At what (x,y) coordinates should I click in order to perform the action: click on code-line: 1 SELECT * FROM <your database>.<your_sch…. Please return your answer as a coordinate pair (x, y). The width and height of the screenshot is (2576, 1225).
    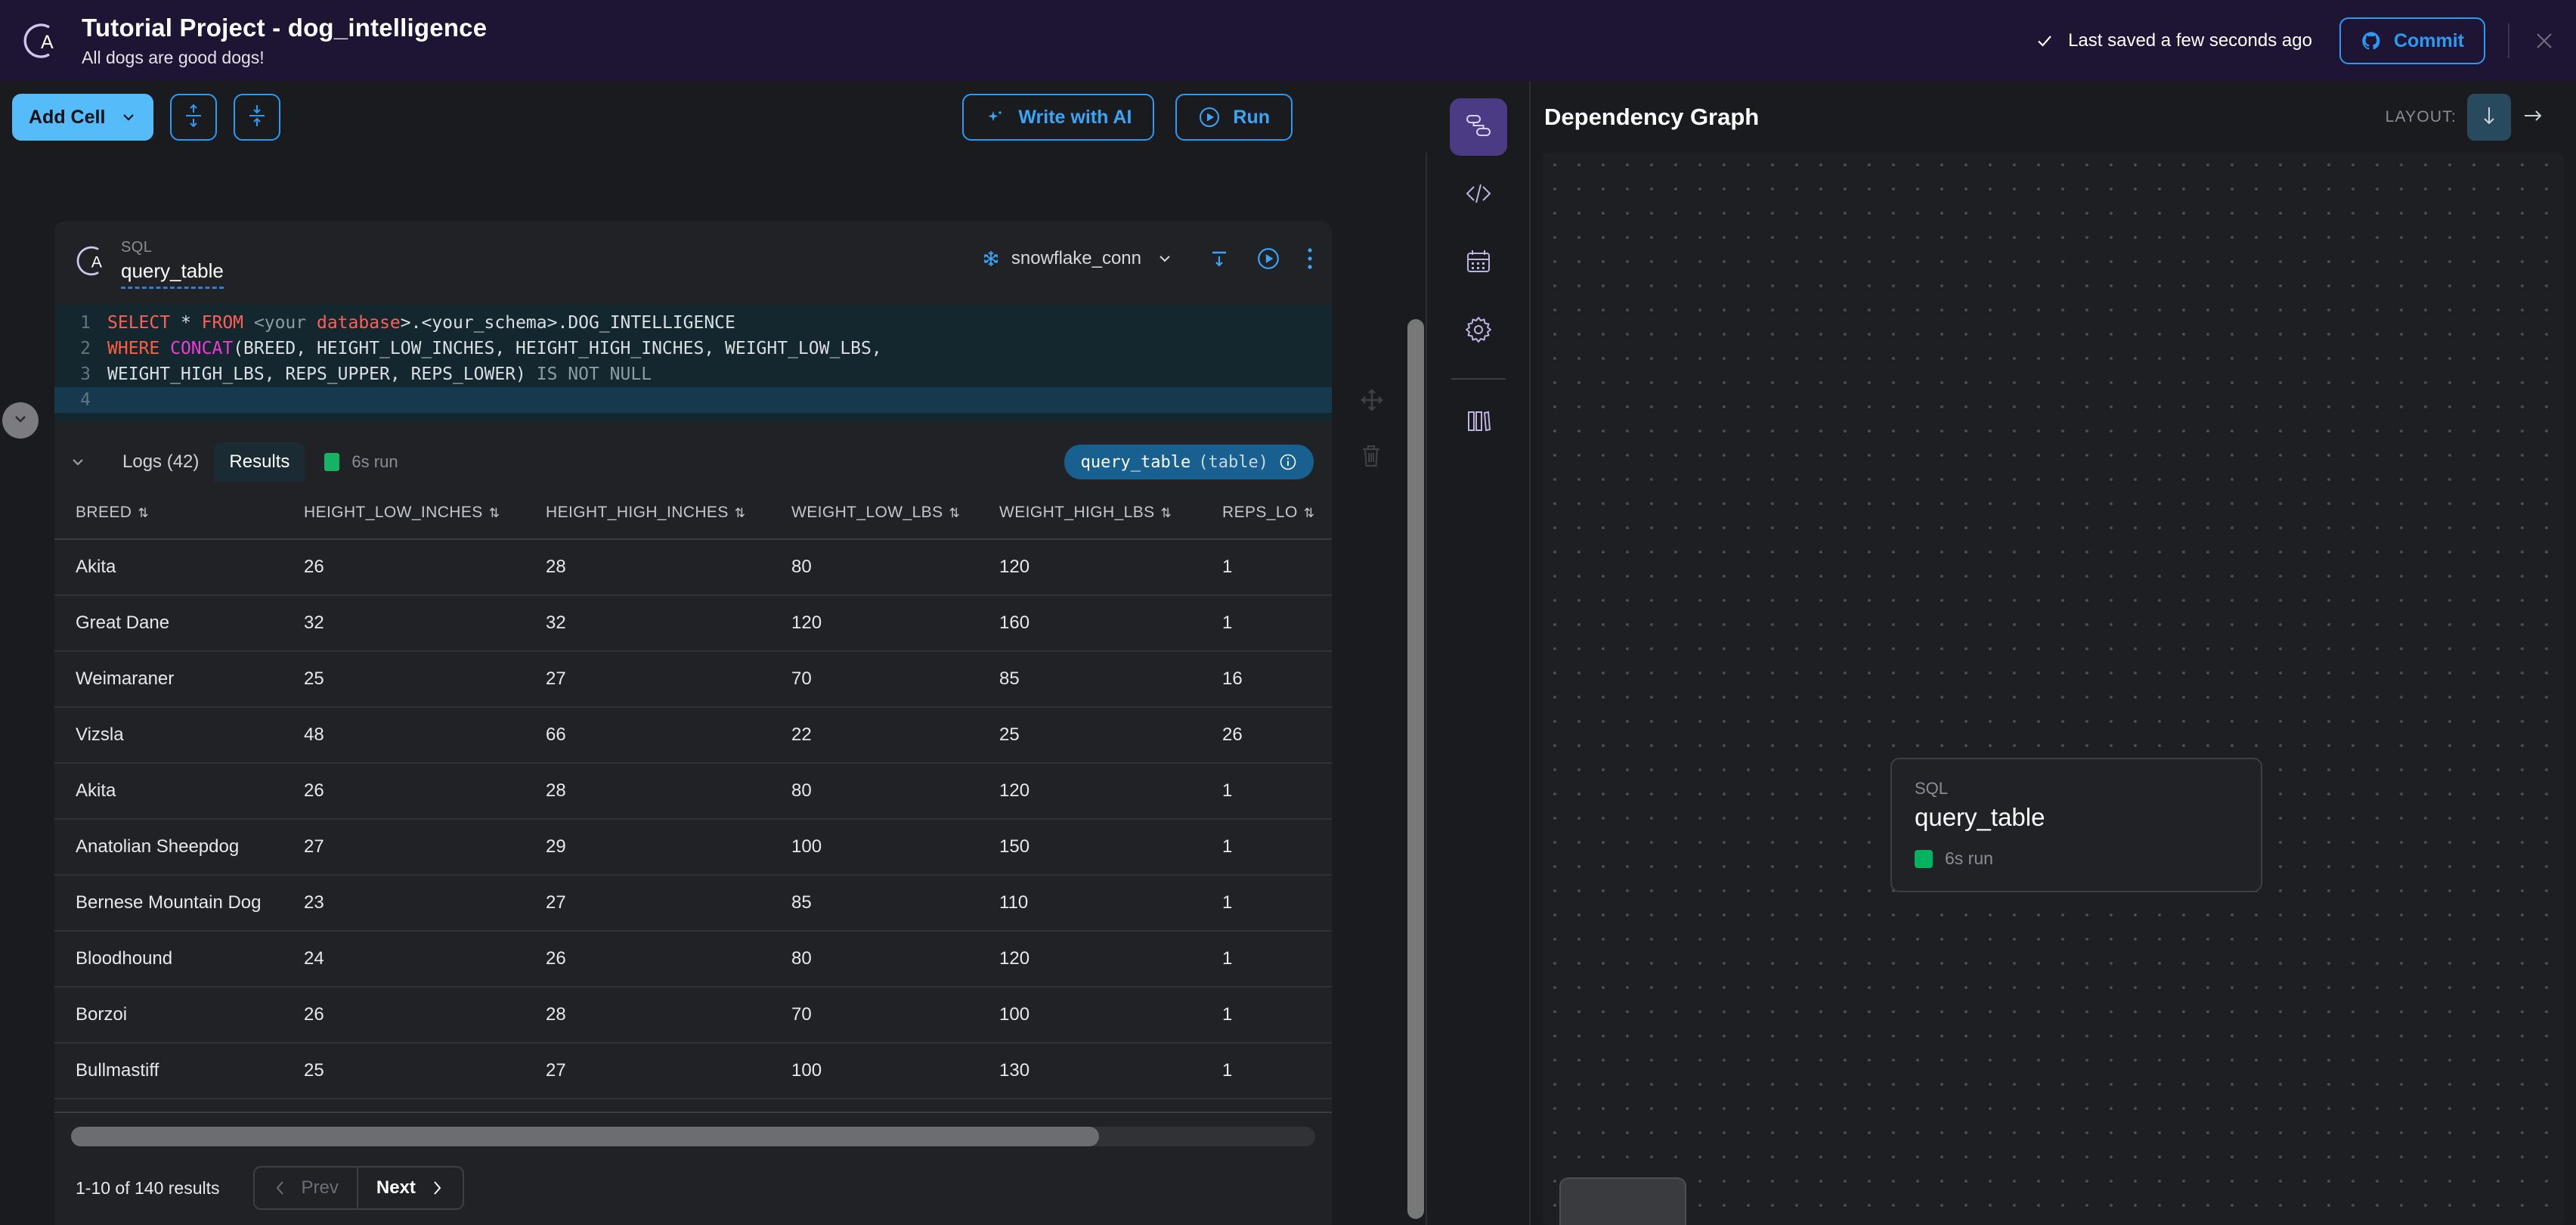
    Looking at the image, I should click on (693, 323).